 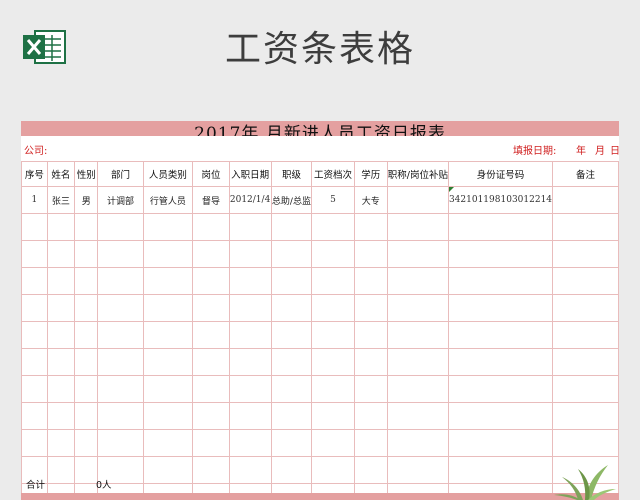 What do you see at coordinates (250, 174) in the screenshot?
I see `column-header: 入职日期` at bounding box center [250, 174].